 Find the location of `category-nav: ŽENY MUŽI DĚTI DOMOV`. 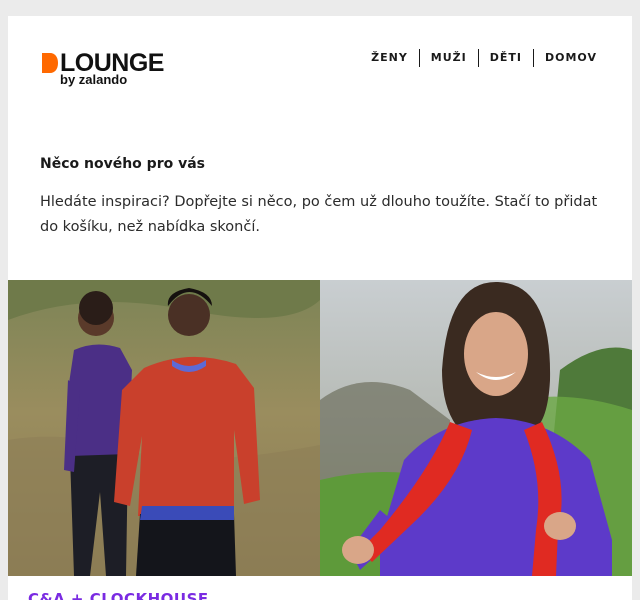

category-nav: ŽENY MUŽI DĚTI DOMOV is located at coordinates (484, 58).